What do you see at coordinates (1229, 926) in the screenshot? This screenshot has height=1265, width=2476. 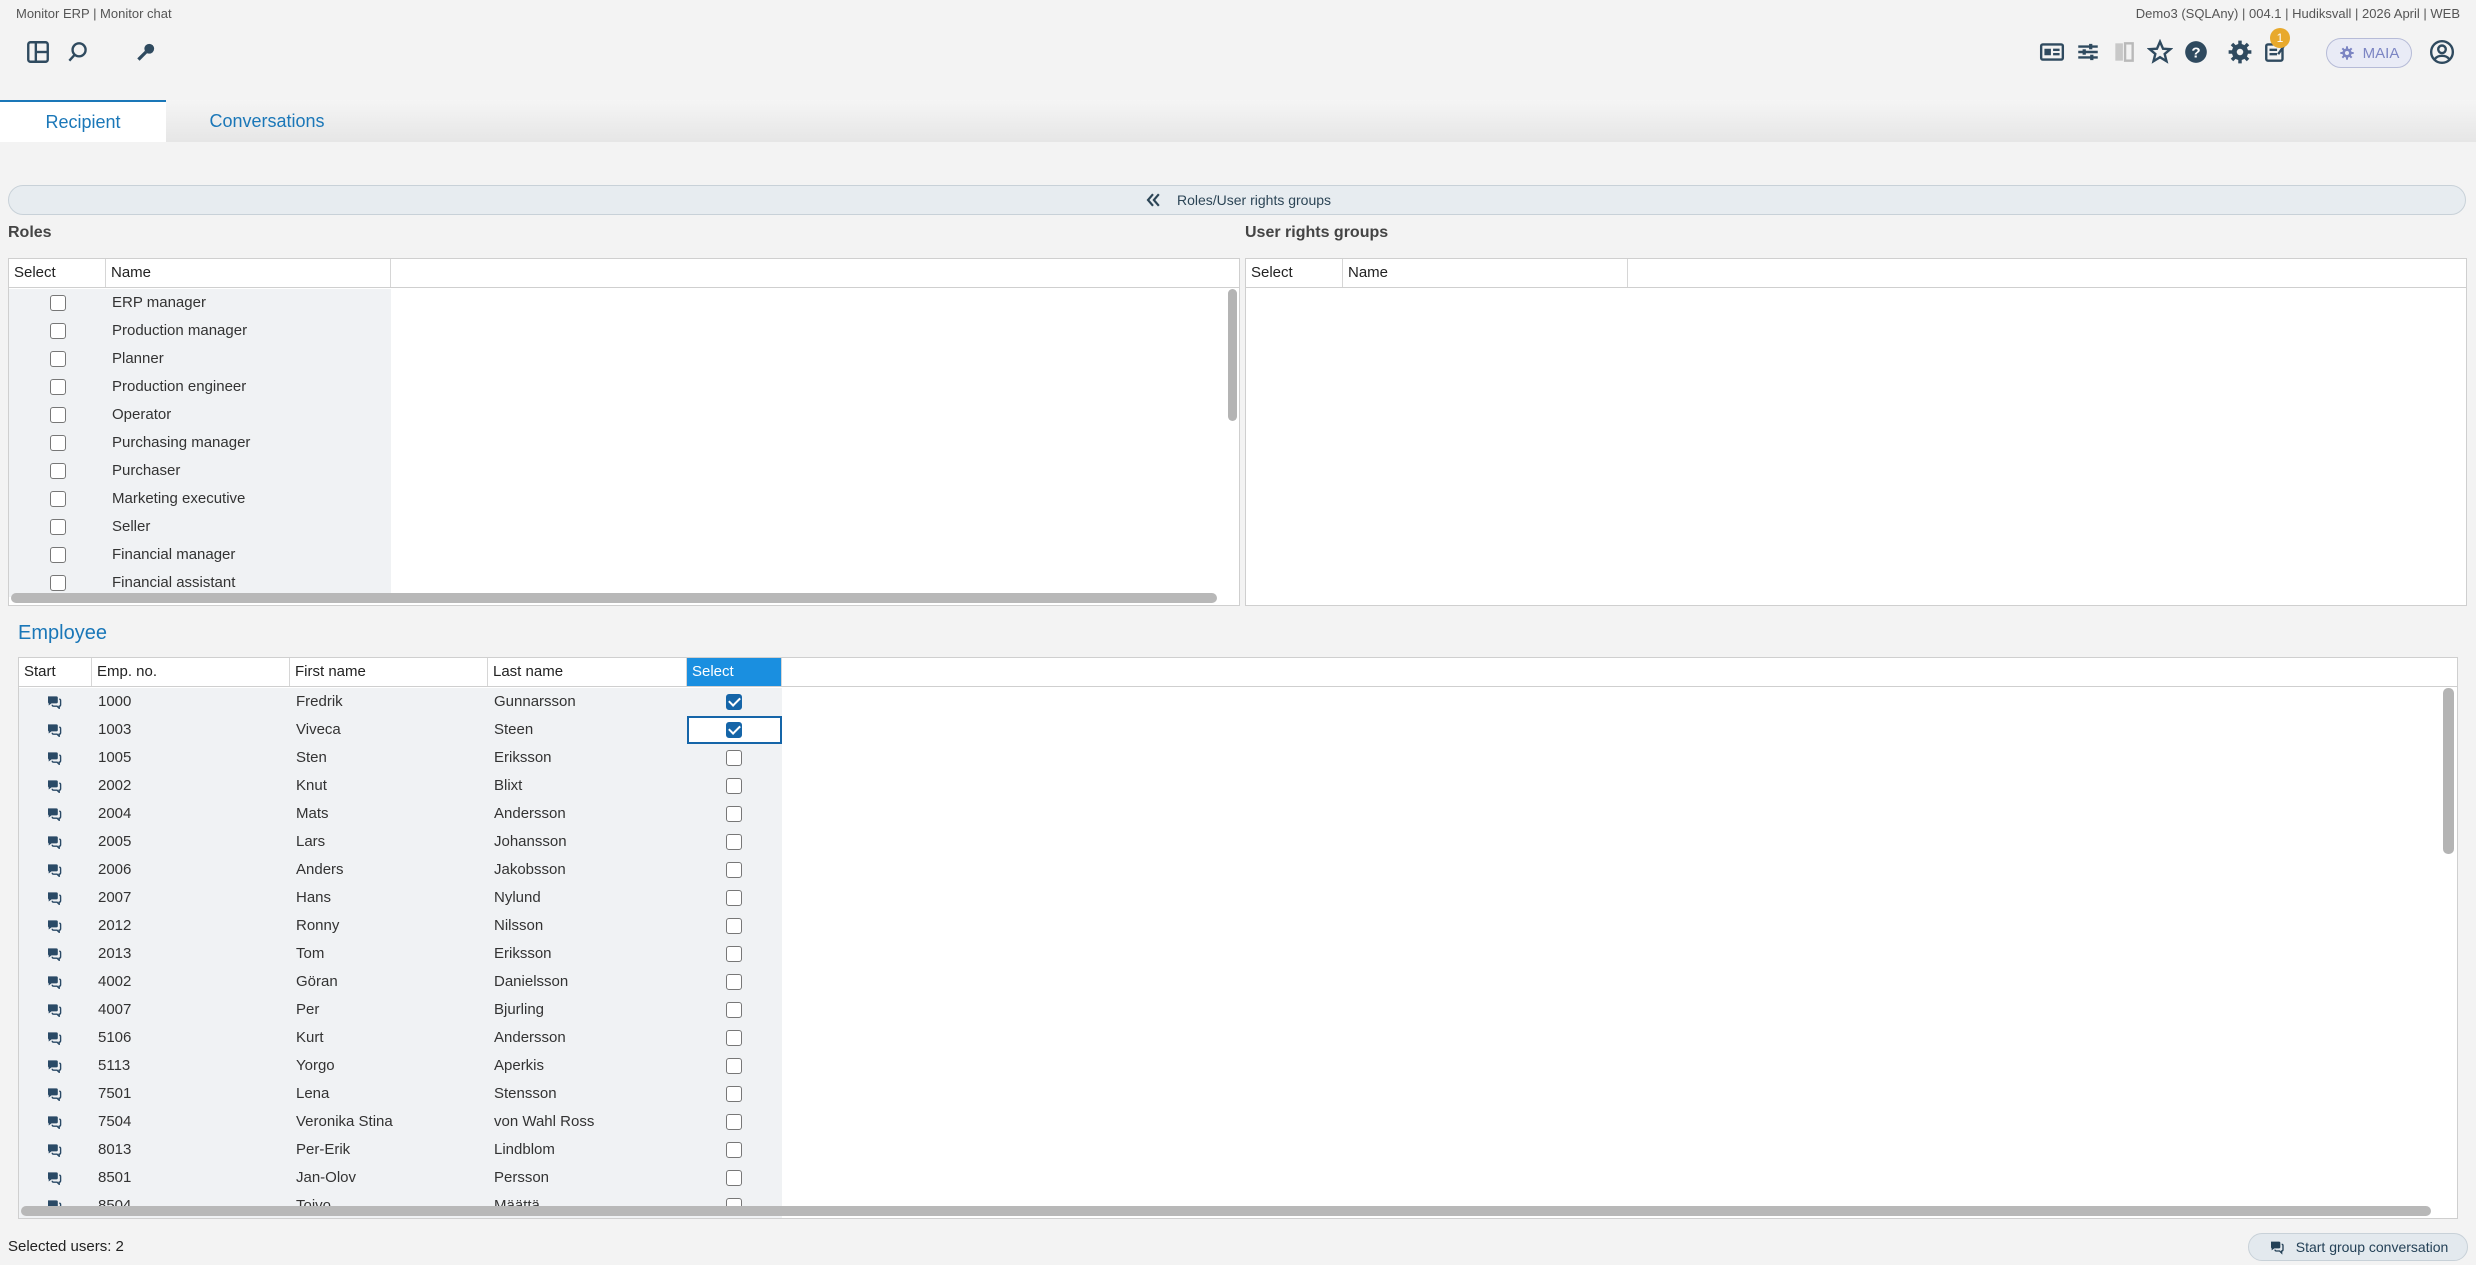 I see `employee-row: 2012 Ronny Nilsson` at bounding box center [1229, 926].